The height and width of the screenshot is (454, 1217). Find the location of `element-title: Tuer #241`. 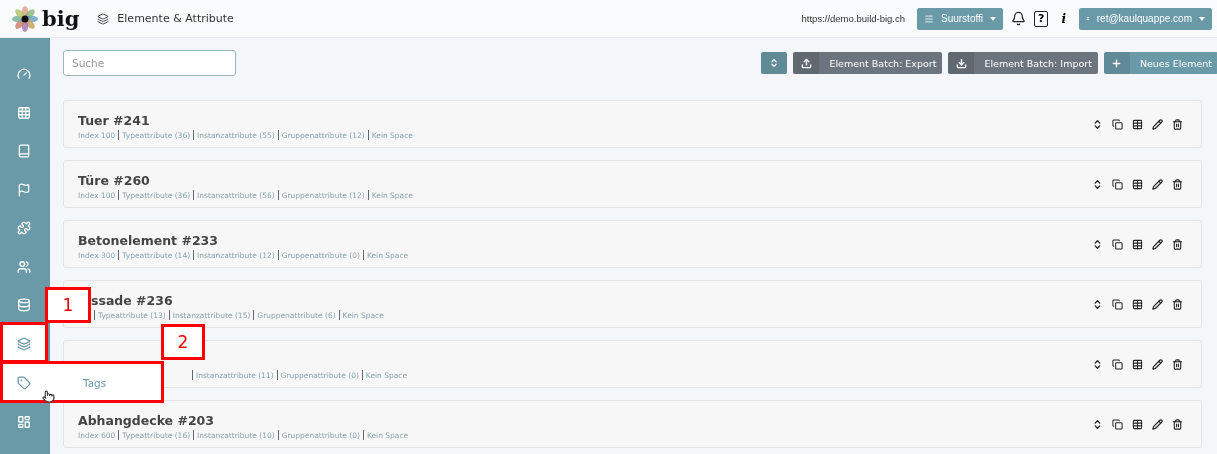

element-title: Tuer #241 is located at coordinates (114, 120).